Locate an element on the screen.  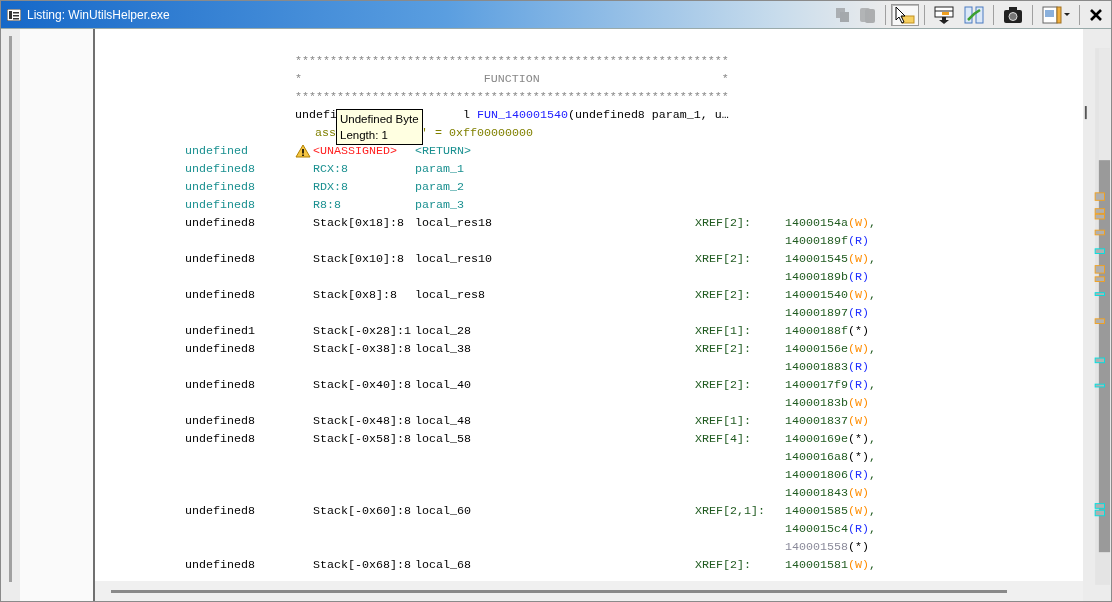
variable-name: local_res18 is located at coordinates (453, 223).